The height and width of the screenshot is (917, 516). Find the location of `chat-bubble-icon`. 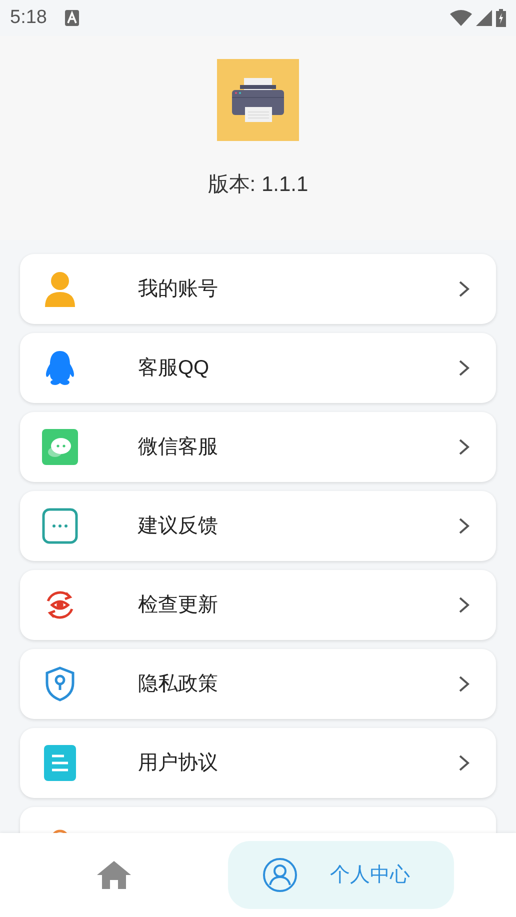

chat-bubble-icon is located at coordinates (60, 447).